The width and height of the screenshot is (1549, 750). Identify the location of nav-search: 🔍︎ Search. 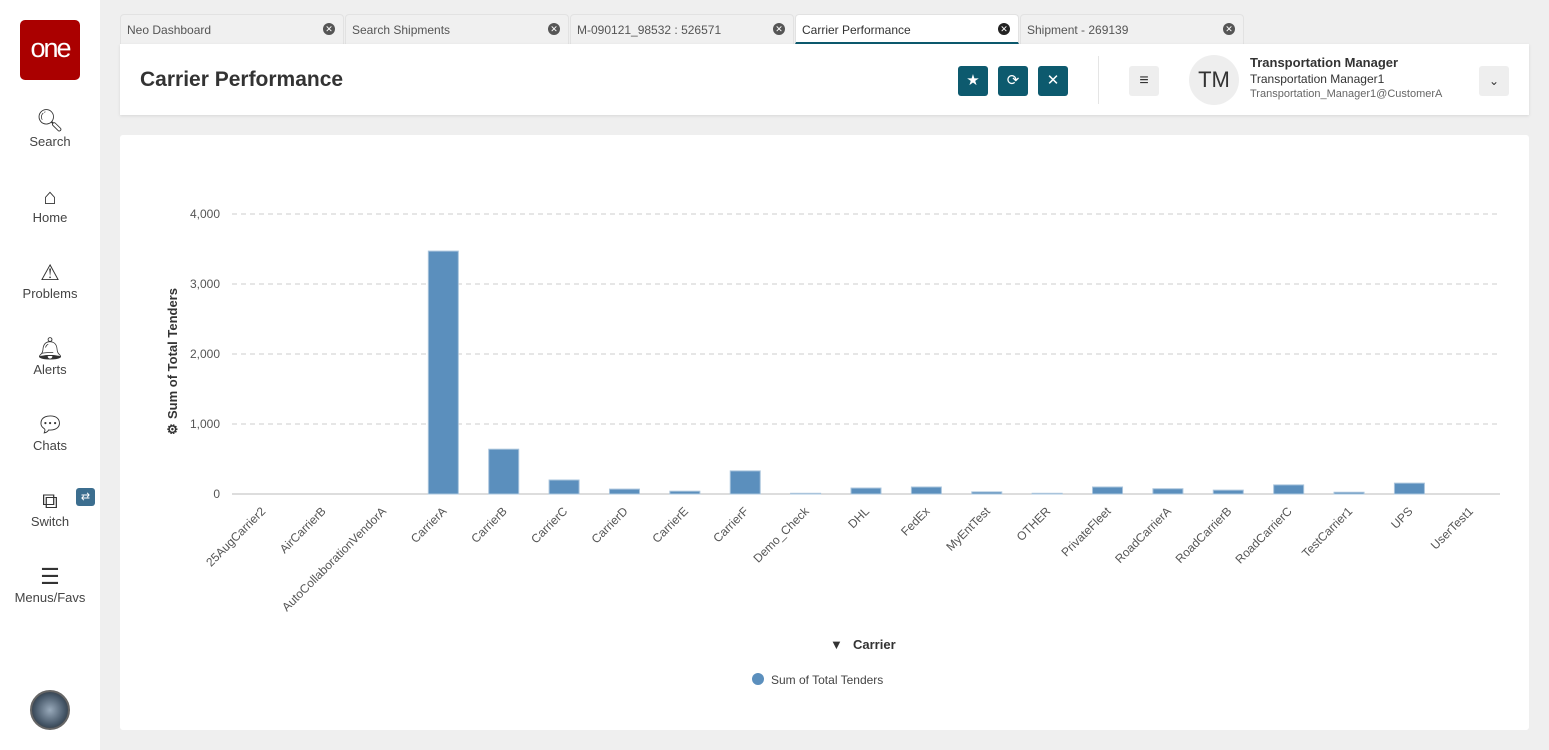
(50, 128).